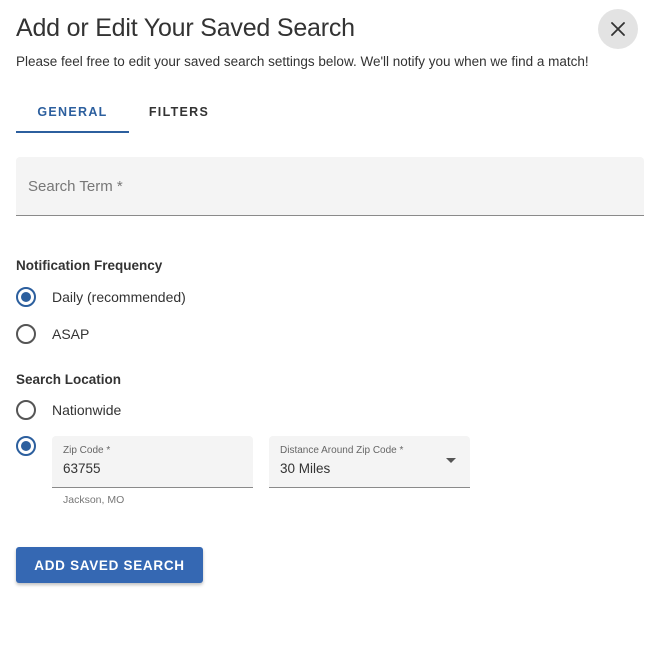 The width and height of the screenshot is (658, 659). I want to click on close-button, so click(618, 29).